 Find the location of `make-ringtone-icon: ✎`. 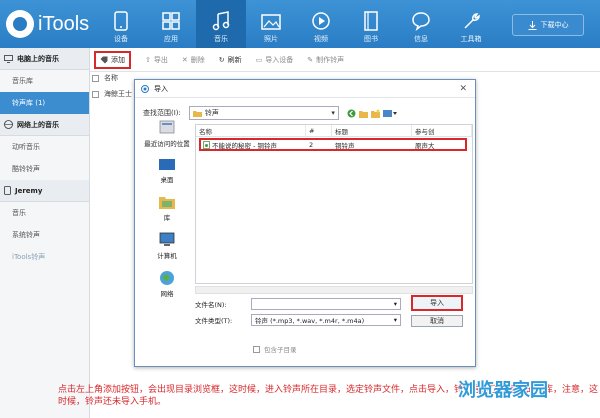

make-ringtone-icon: ✎ is located at coordinates (310, 59).